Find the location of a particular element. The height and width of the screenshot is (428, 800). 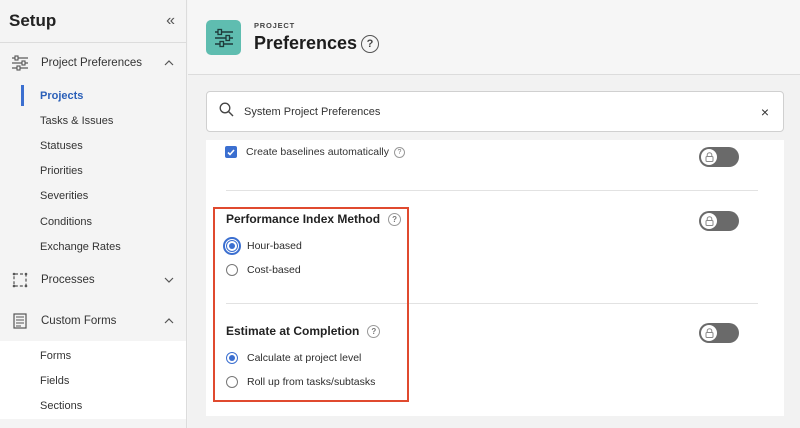

section-label: Project Preferences is located at coordinates (91, 63).